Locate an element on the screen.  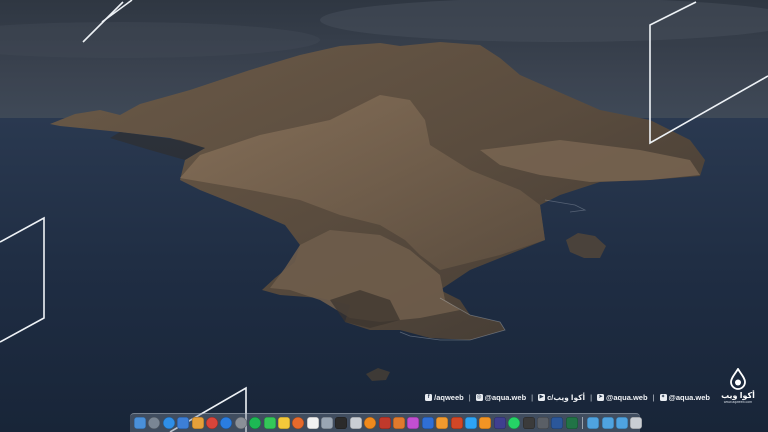
dock-finder-window-icon is located at coordinates (355, 423).